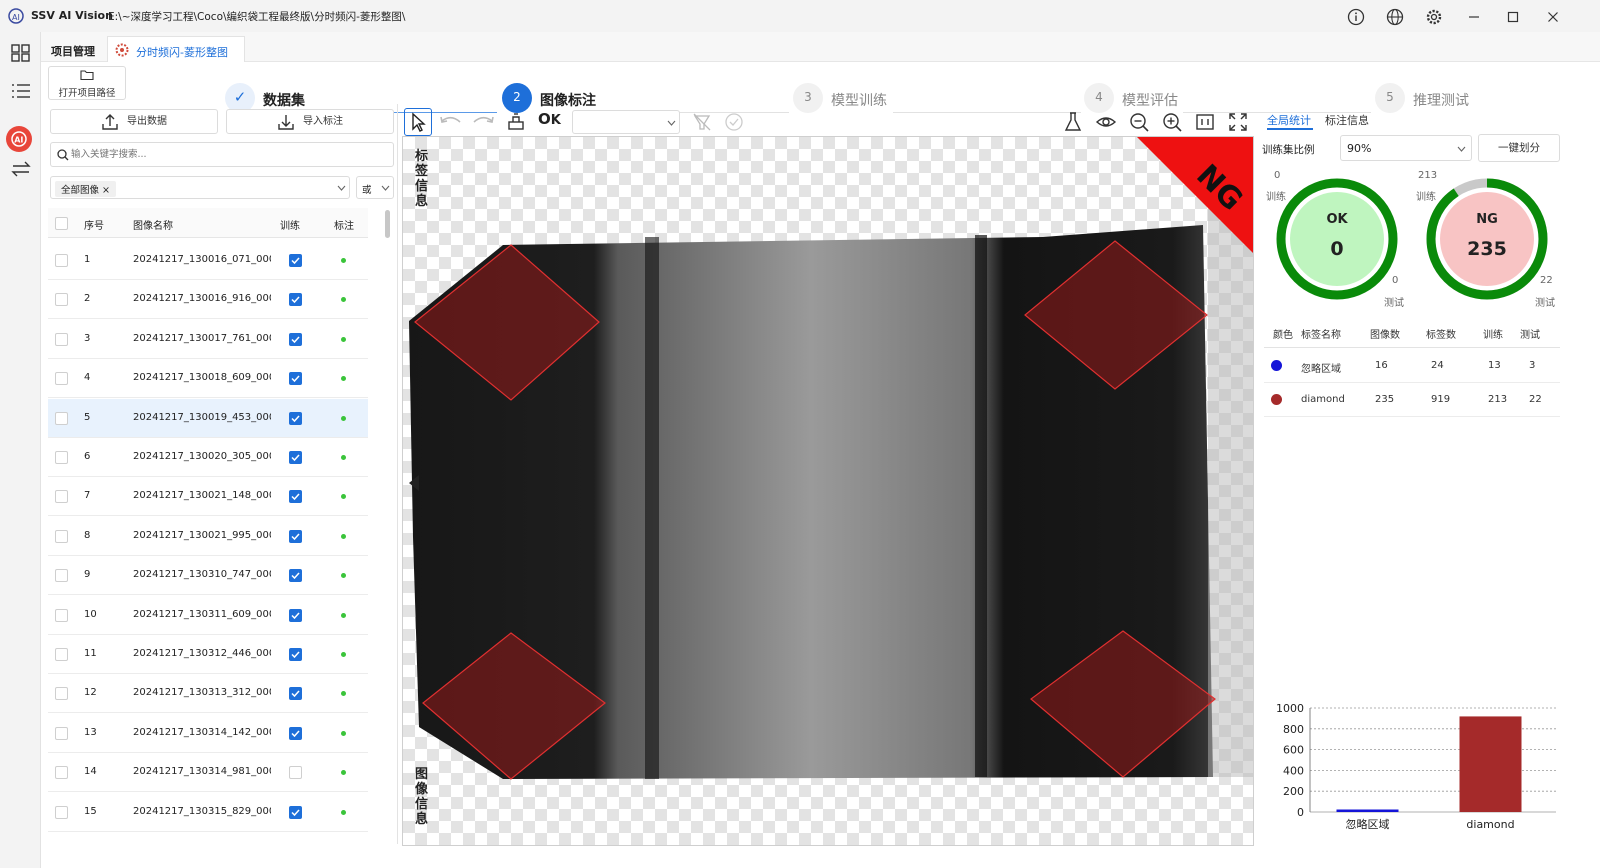 The width and height of the screenshot is (1600, 868). Describe the element at coordinates (1406, 148) in the screenshot. I see `train-ratio-select: 90%` at that location.